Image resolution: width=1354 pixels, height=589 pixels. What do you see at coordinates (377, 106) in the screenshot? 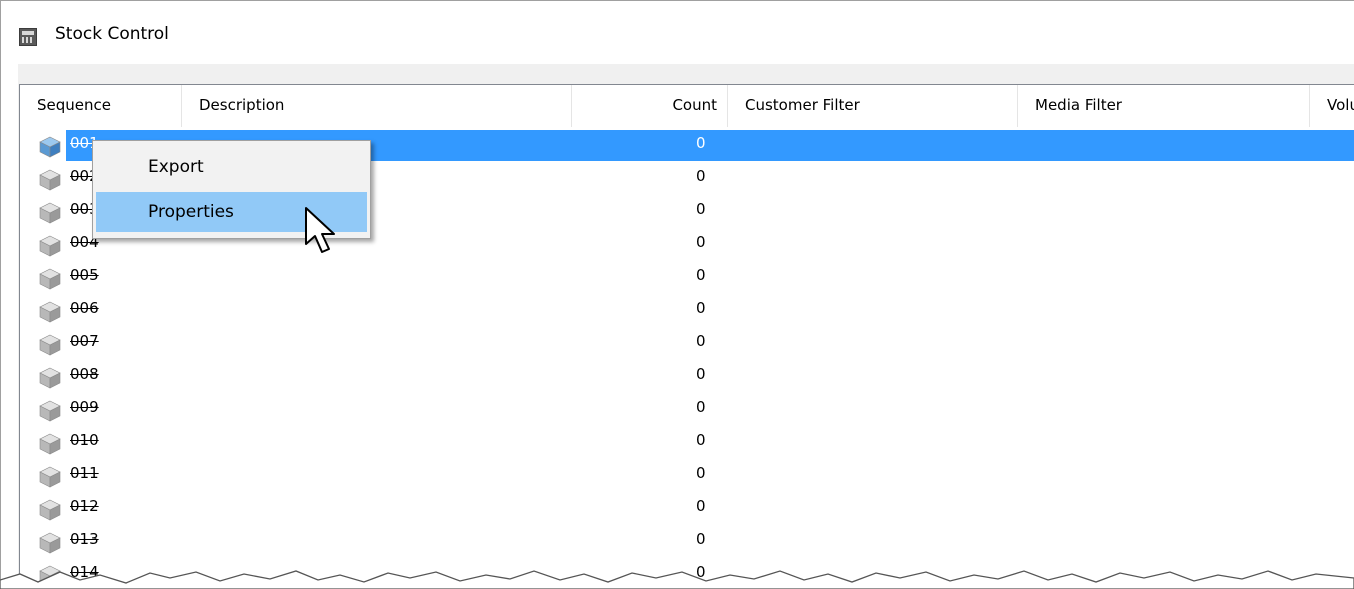
I see `column-header-description: Description` at bounding box center [377, 106].